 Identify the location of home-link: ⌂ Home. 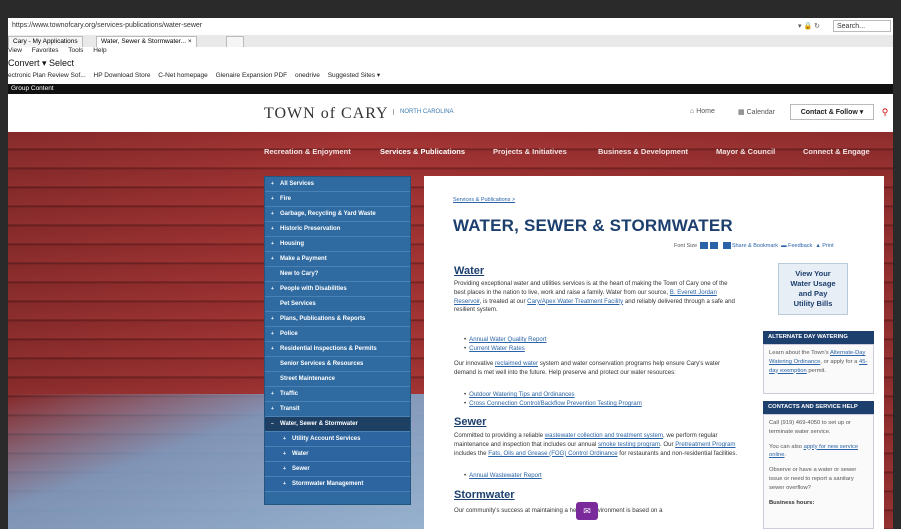
(702, 111).